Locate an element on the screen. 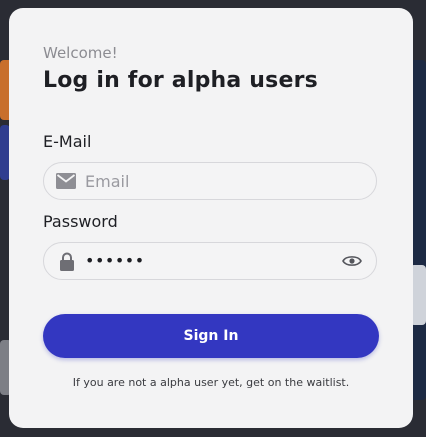 This screenshot has height=437, width=426. password-field: •••••• is located at coordinates (210, 261).